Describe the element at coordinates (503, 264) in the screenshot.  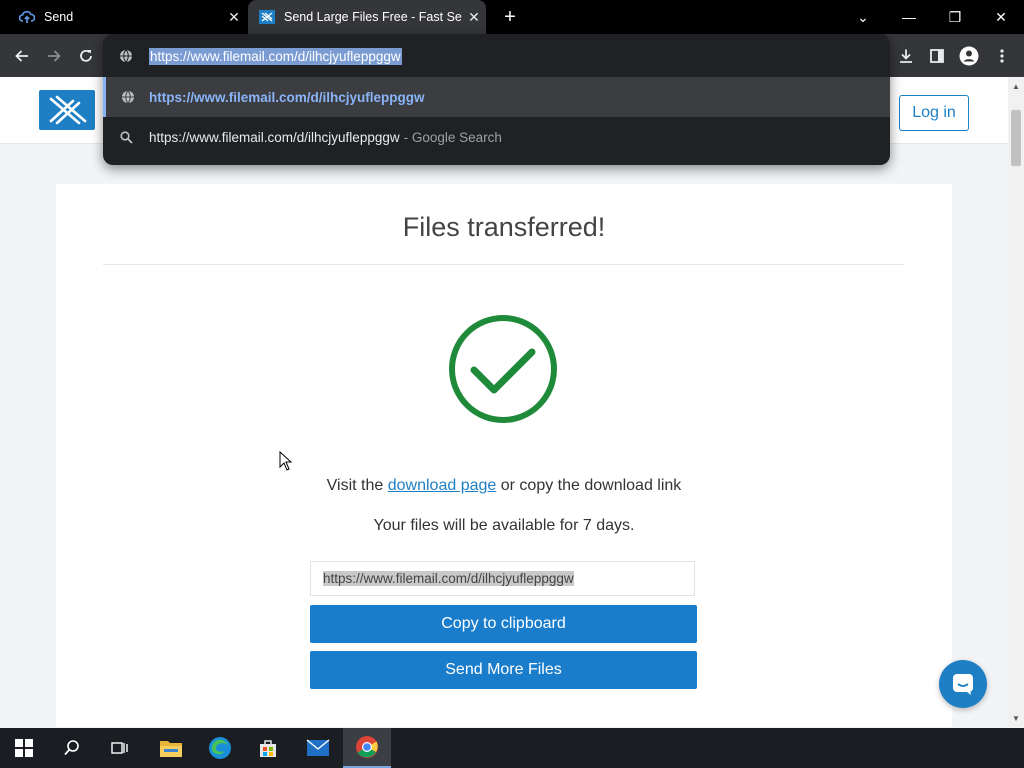
I see `divider` at that location.